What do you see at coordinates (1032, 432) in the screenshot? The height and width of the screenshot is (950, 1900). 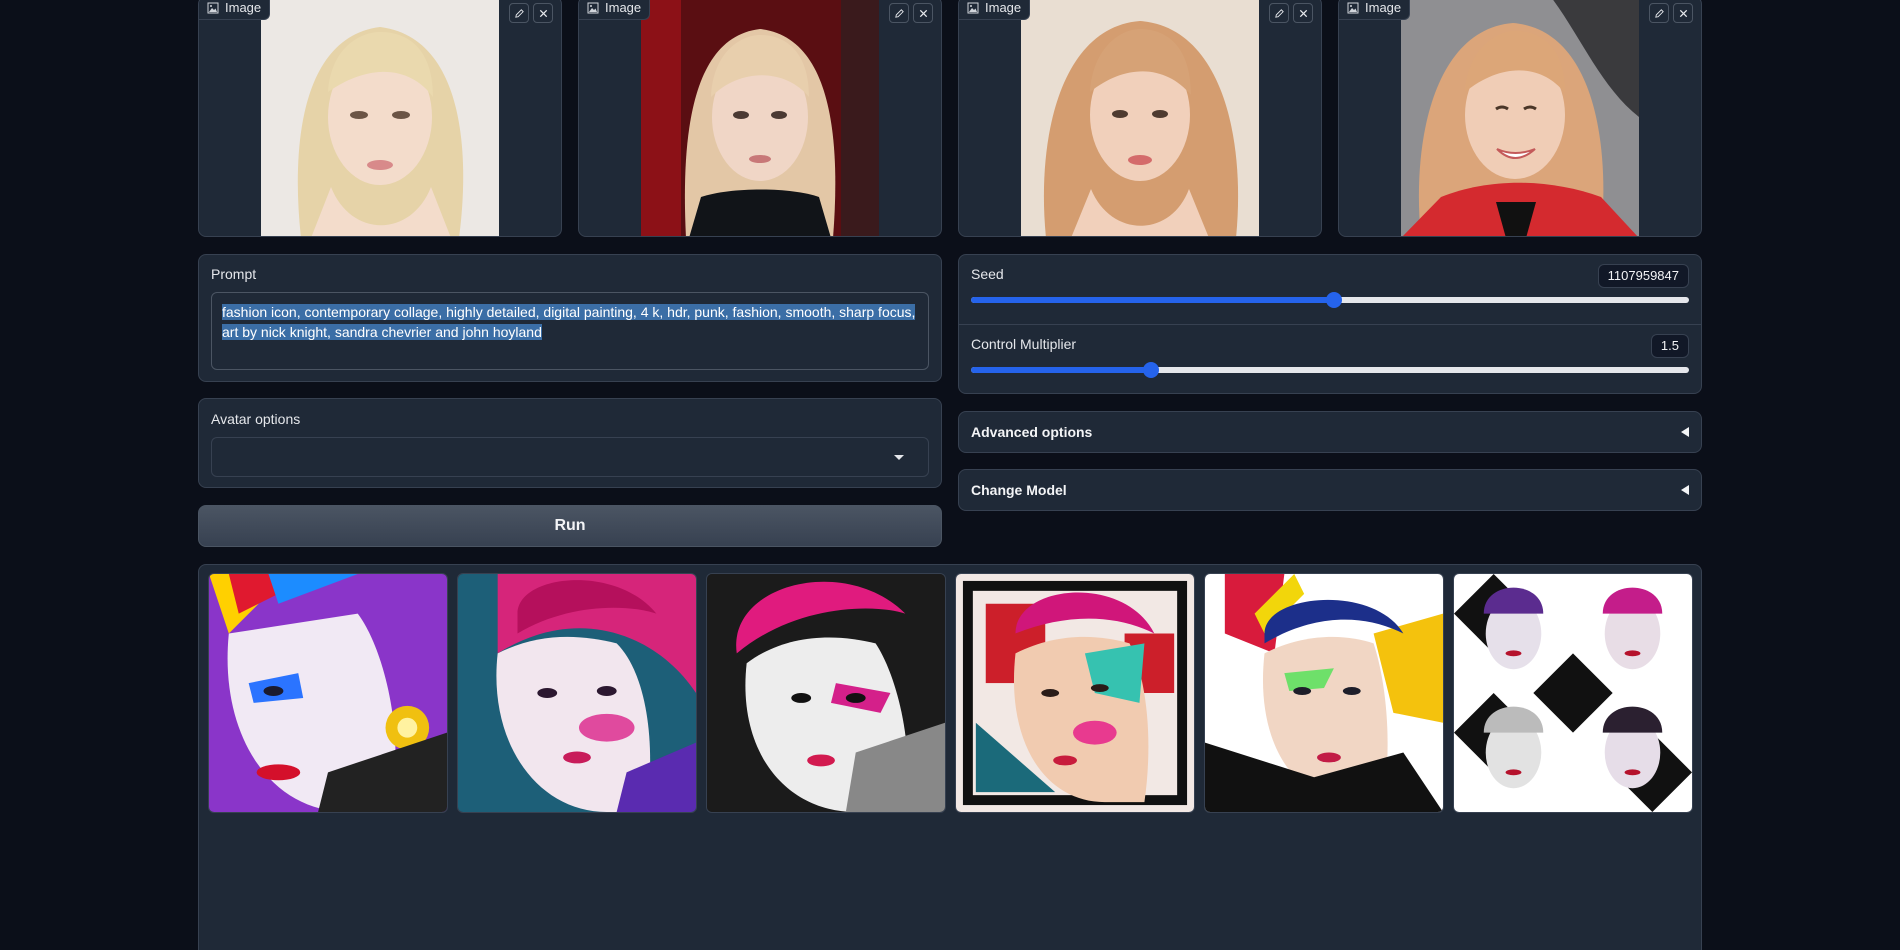 I see `advanced-options-title: Advanced options` at bounding box center [1032, 432].